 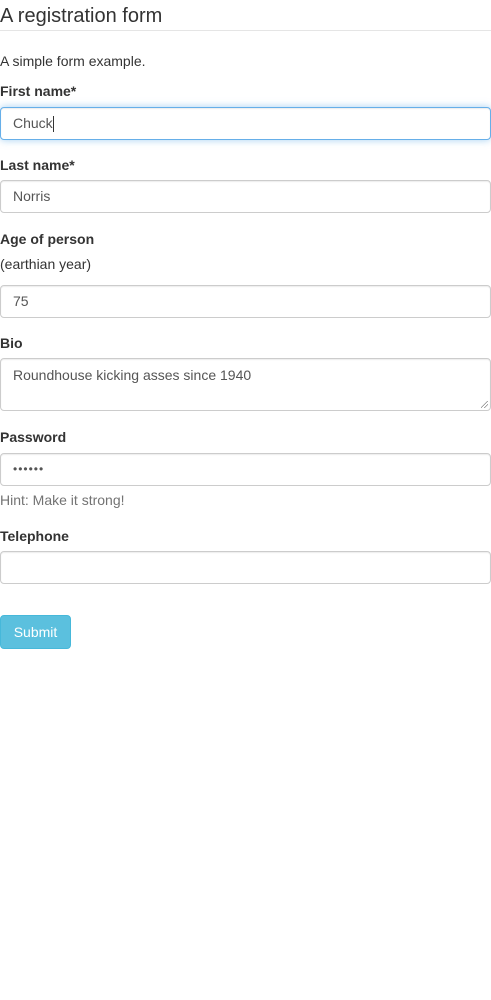 What do you see at coordinates (37, 165) in the screenshot?
I see `last-name-label: Last name*` at bounding box center [37, 165].